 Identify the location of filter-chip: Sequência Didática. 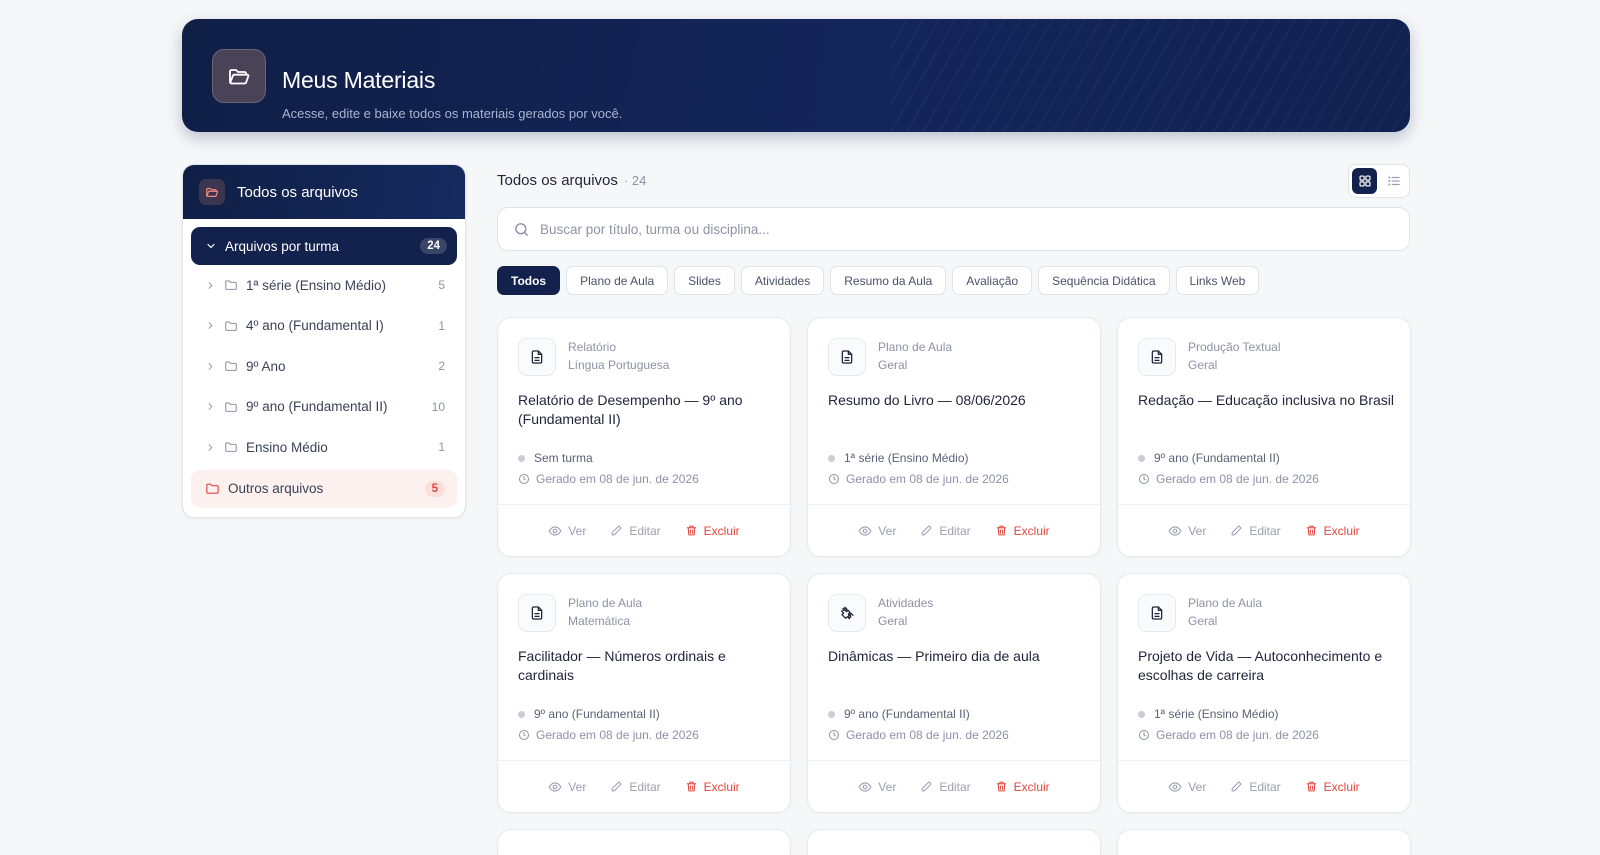
(1104, 280).